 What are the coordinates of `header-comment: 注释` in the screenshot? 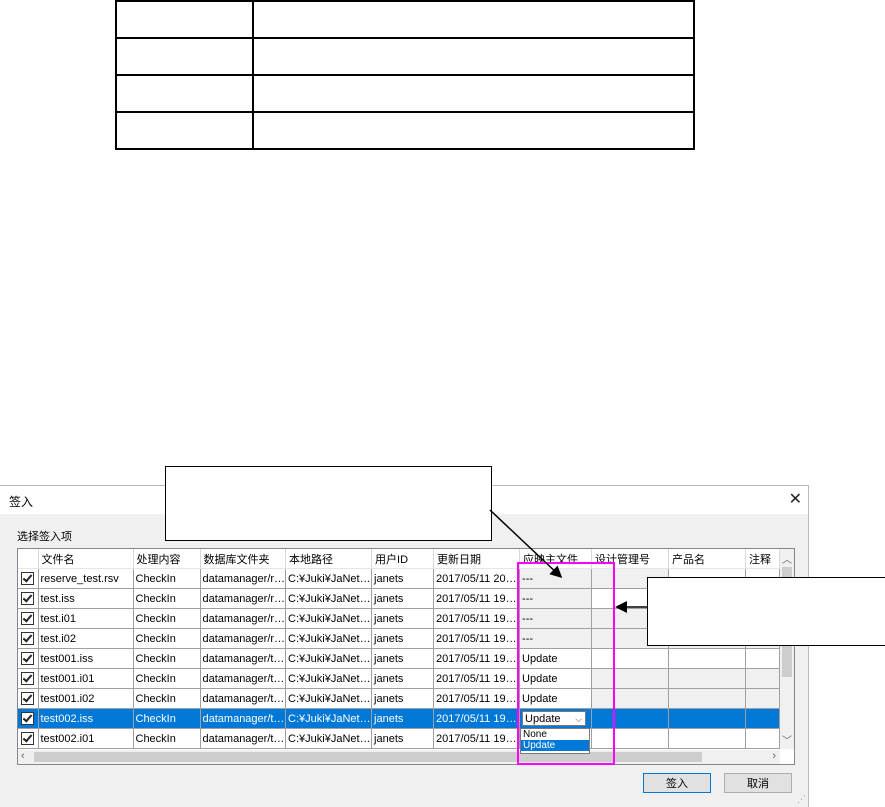 It's located at (763, 559).